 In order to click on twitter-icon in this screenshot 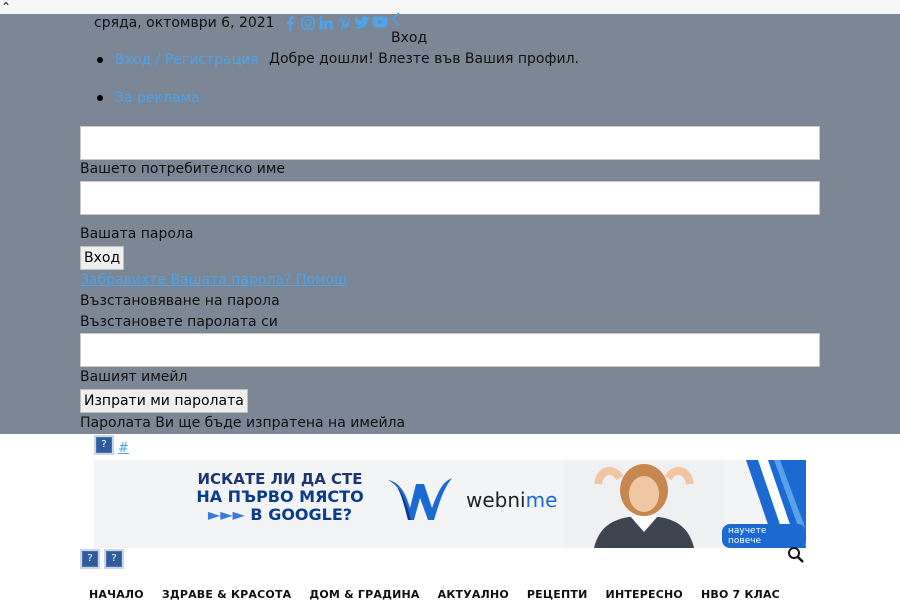, I will do `click(362, 24)`.